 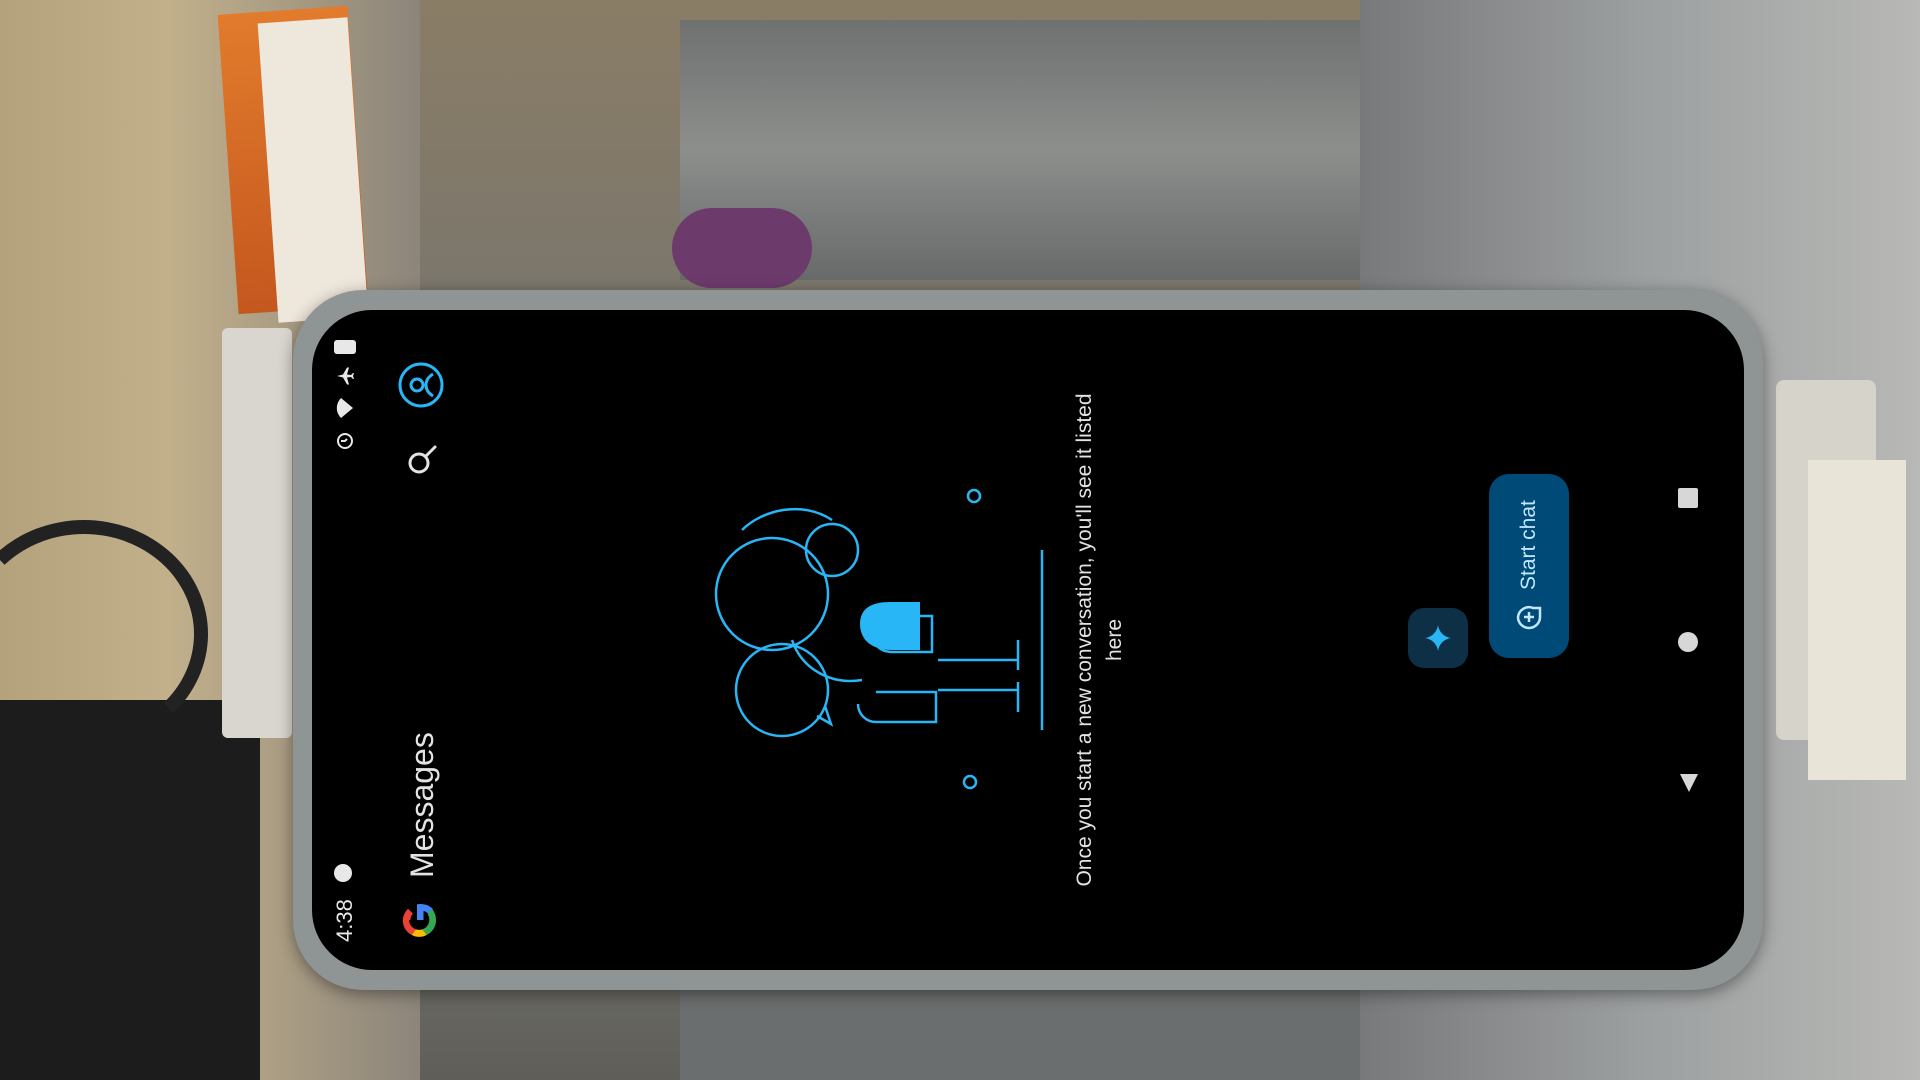 What do you see at coordinates (879, 639) in the screenshot?
I see `people-with-speech-bubbles-illustration` at bounding box center [879, 639].